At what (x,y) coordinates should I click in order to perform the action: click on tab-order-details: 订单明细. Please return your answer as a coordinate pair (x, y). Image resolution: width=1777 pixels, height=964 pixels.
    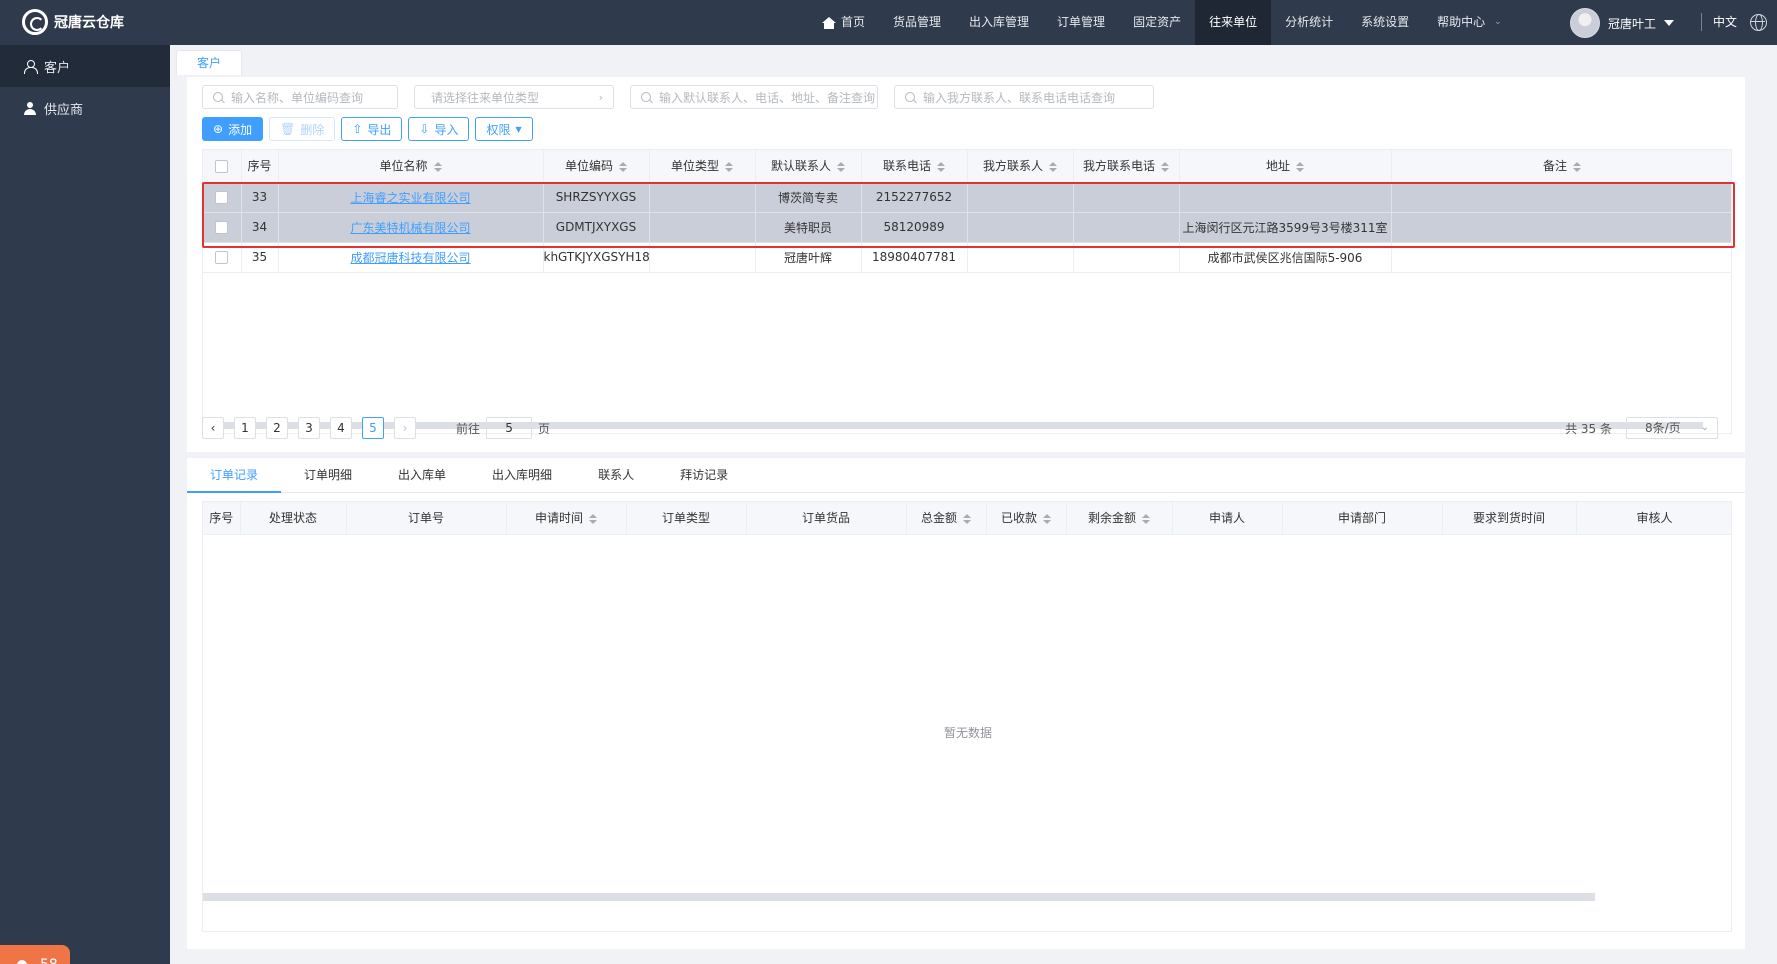
    Looking at the image, I should click on (328, 475).